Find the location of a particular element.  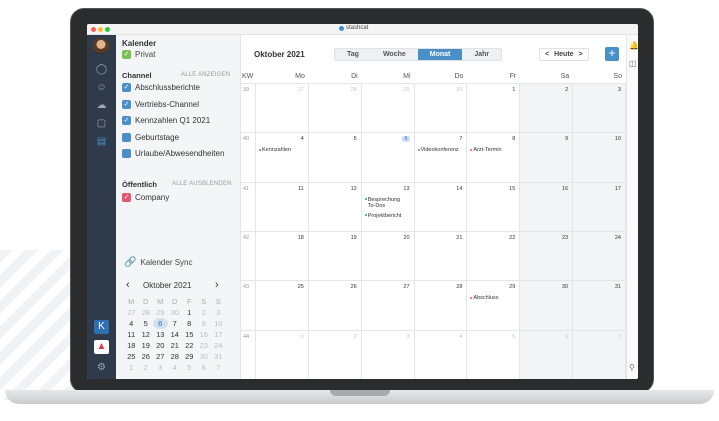

hide-all-button: ALLE AUSBLENDEN is located at coordinates (202, 184).